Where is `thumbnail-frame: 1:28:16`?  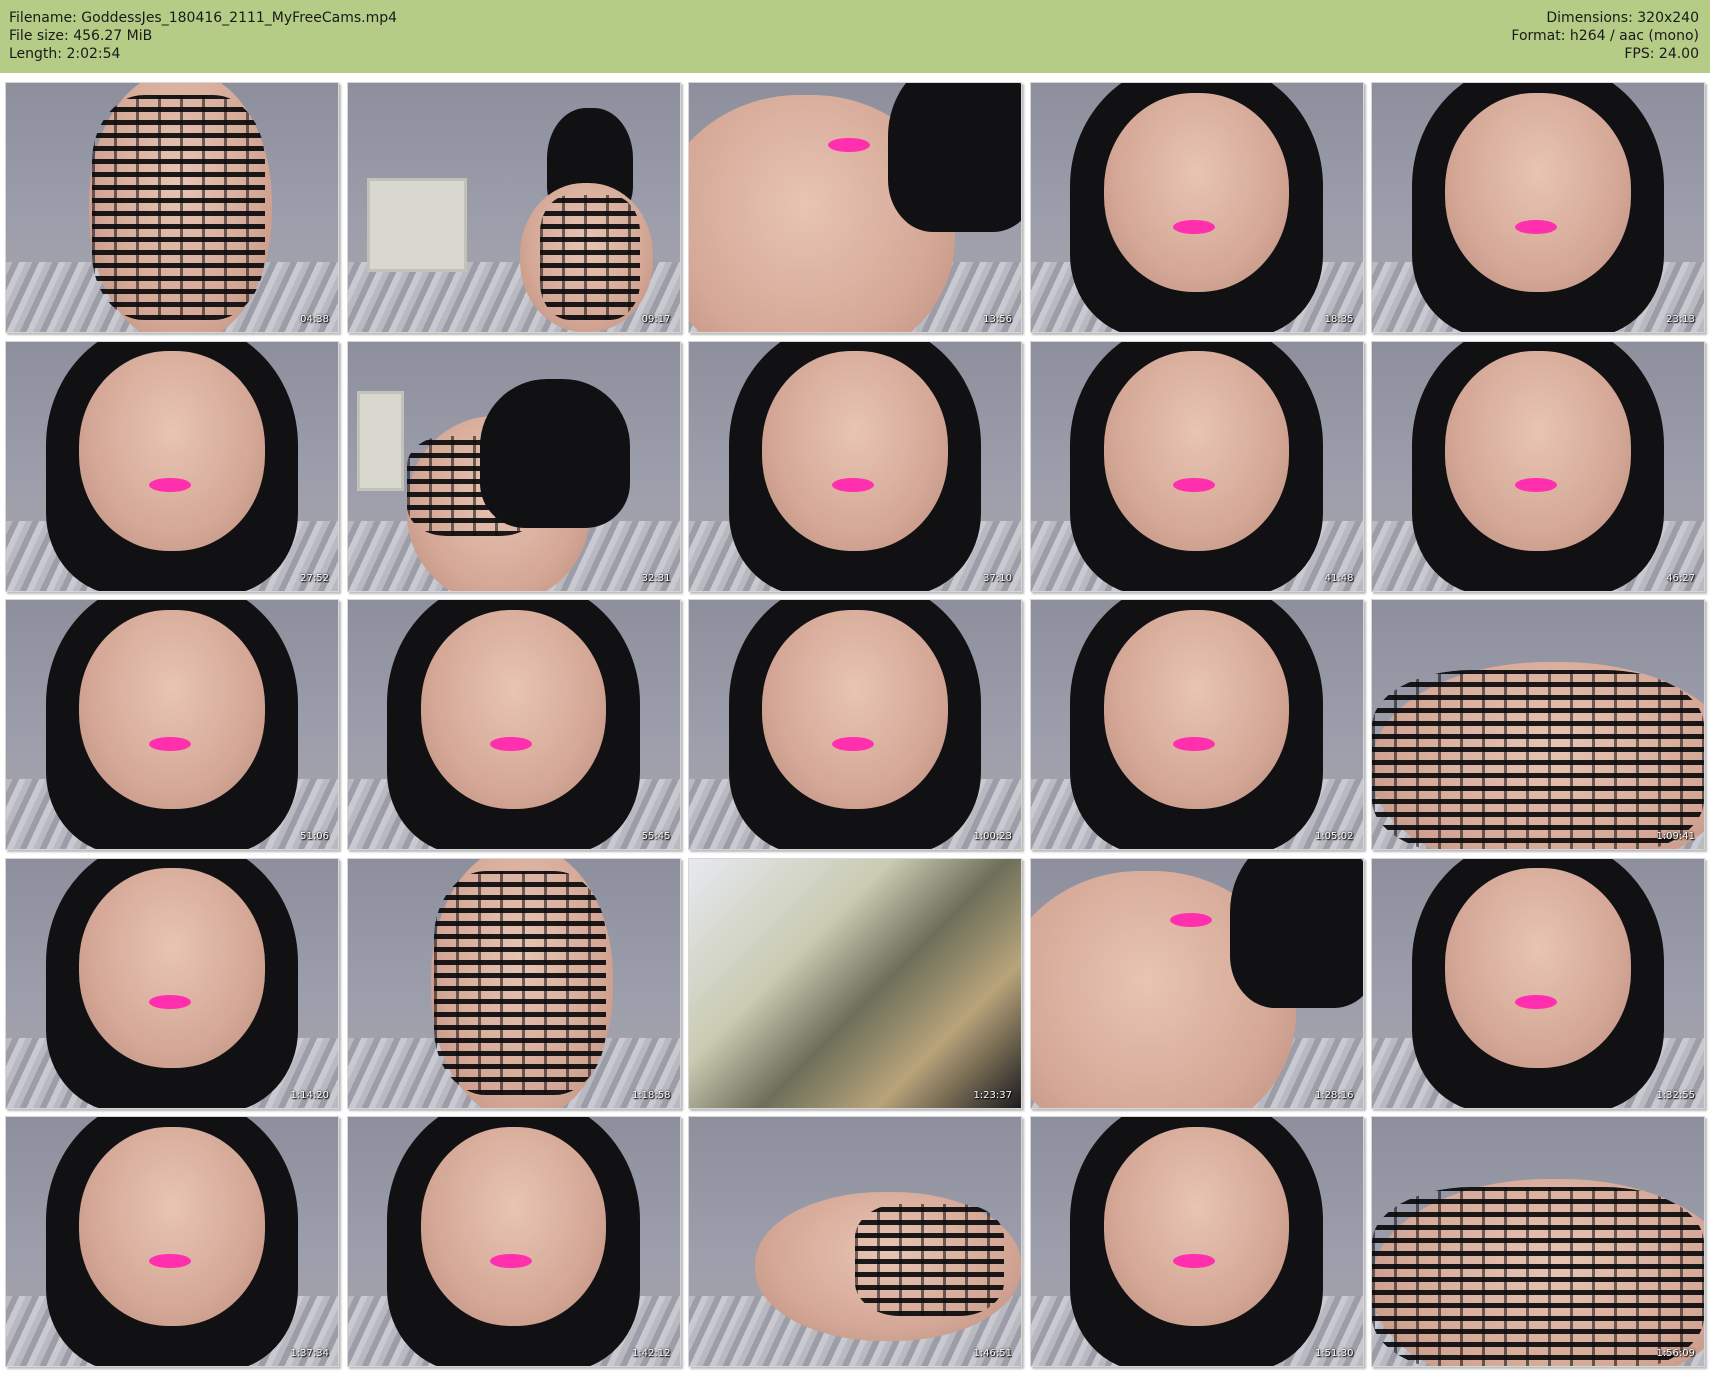
thumbnail-frame: 1:28:16 is located at coordinates (1196, 983).